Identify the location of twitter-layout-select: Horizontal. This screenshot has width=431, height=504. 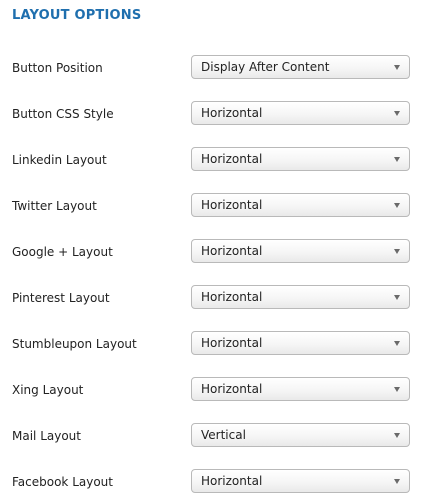
(300, 205).